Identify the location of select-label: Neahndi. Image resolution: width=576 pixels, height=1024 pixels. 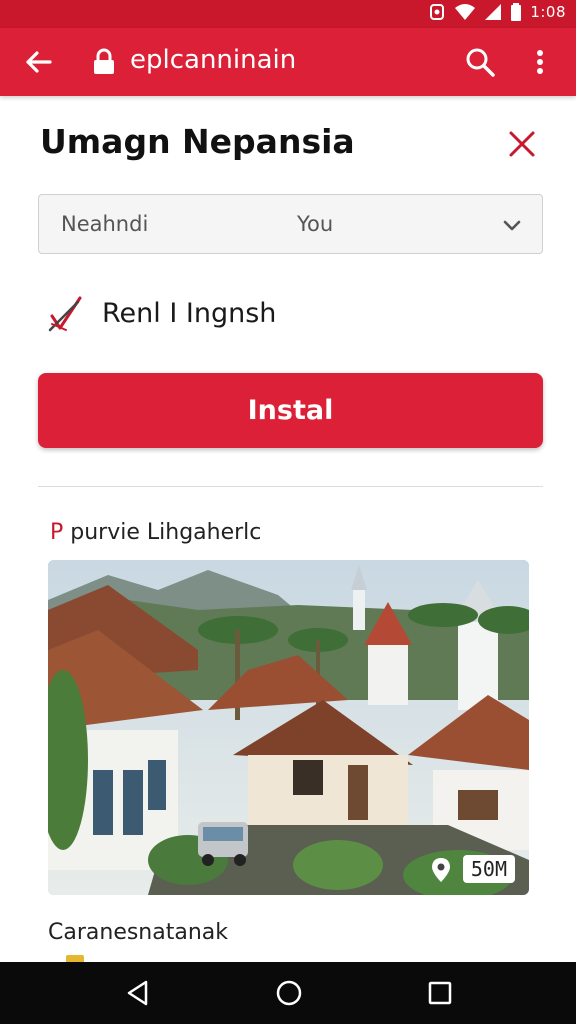
(105, 224).